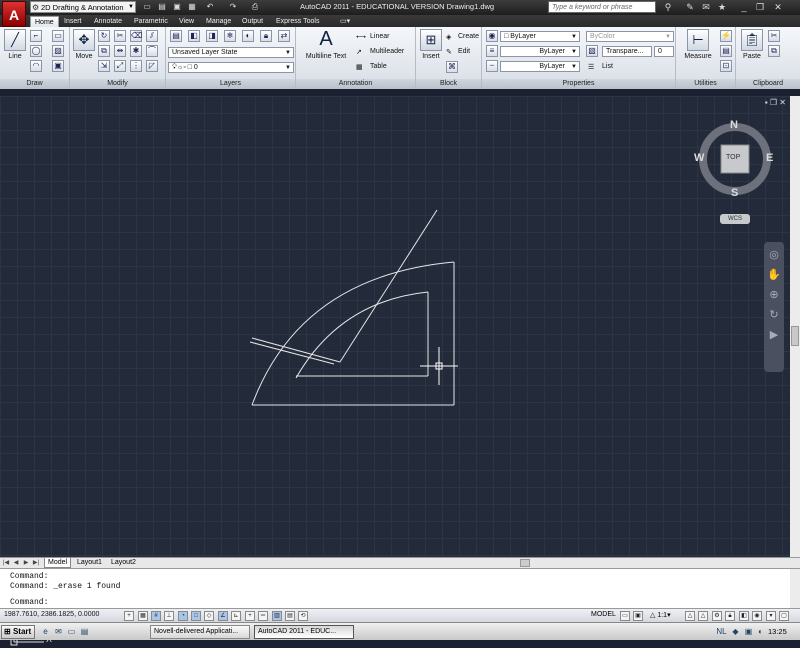 The image size is (800, 648). I want to click on explode-icon: ✱, so click(136, 51).